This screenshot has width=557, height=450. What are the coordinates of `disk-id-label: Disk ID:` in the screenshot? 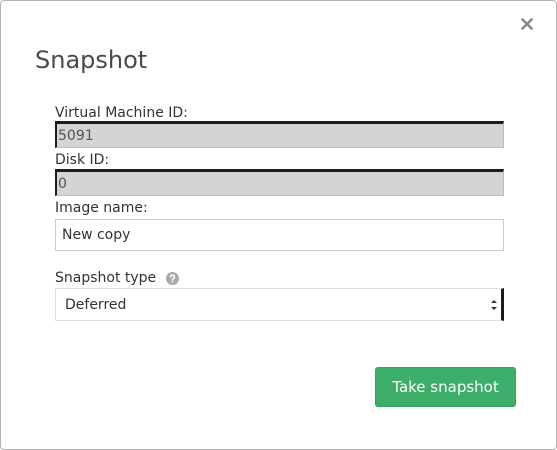 It's located at (82, 160).